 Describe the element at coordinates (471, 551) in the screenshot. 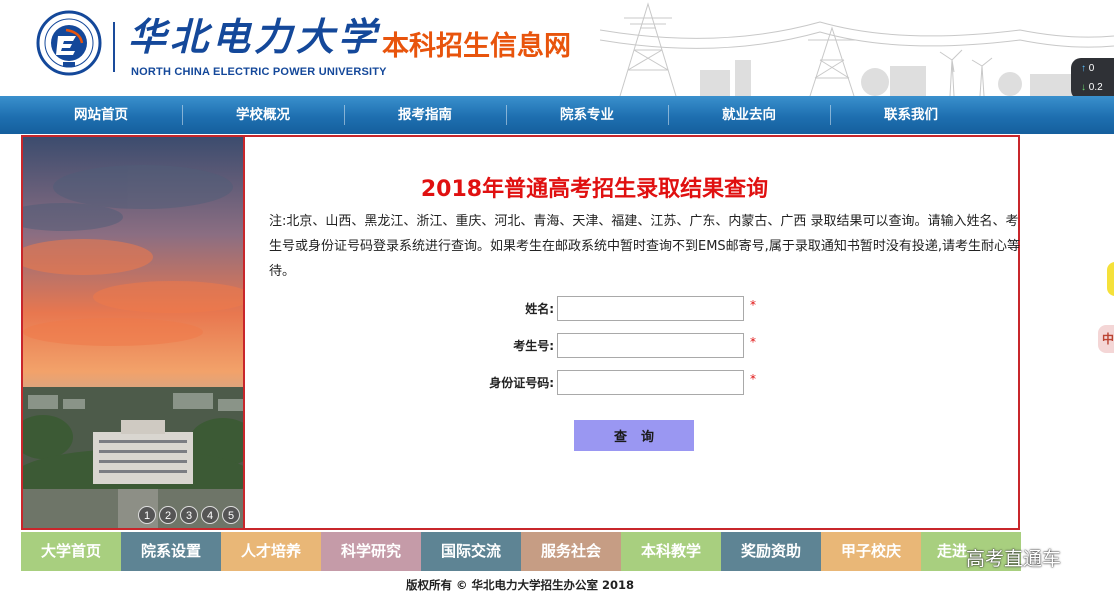

I see `bottom-nav-international: 国际交流` at that location.